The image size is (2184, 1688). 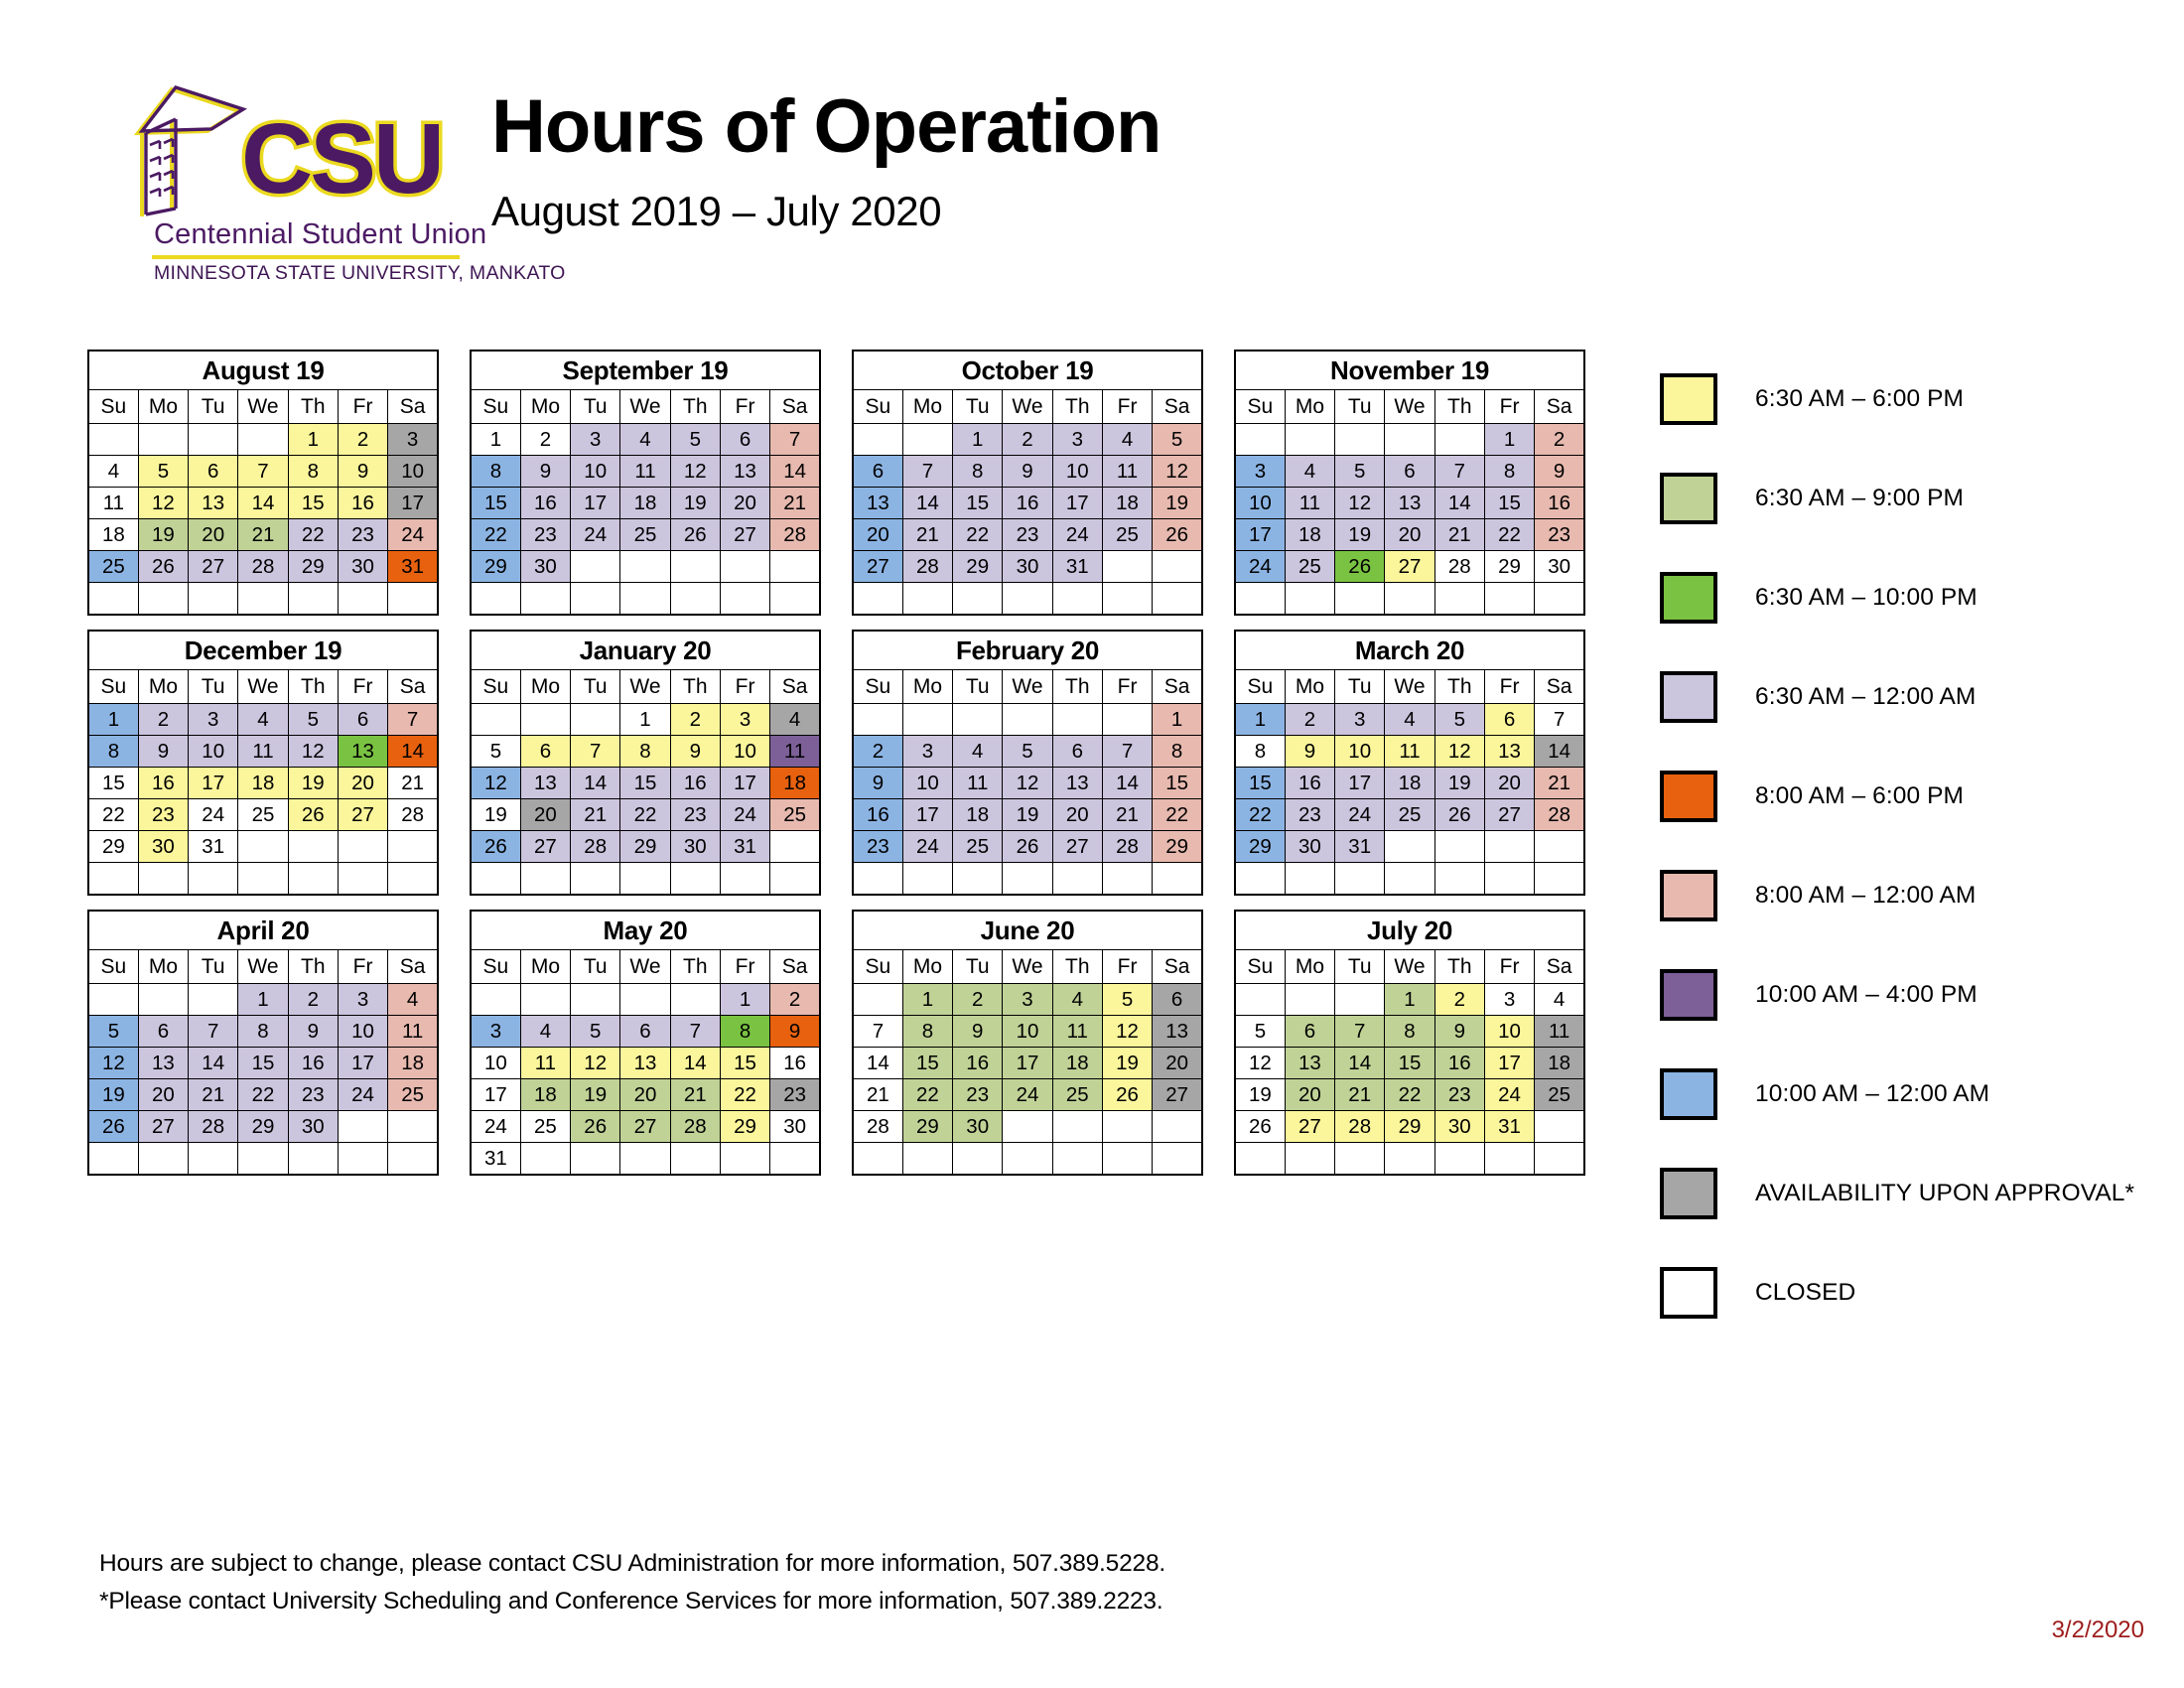 I want to click on day-cell: 8, so click(x=263, y=1031).